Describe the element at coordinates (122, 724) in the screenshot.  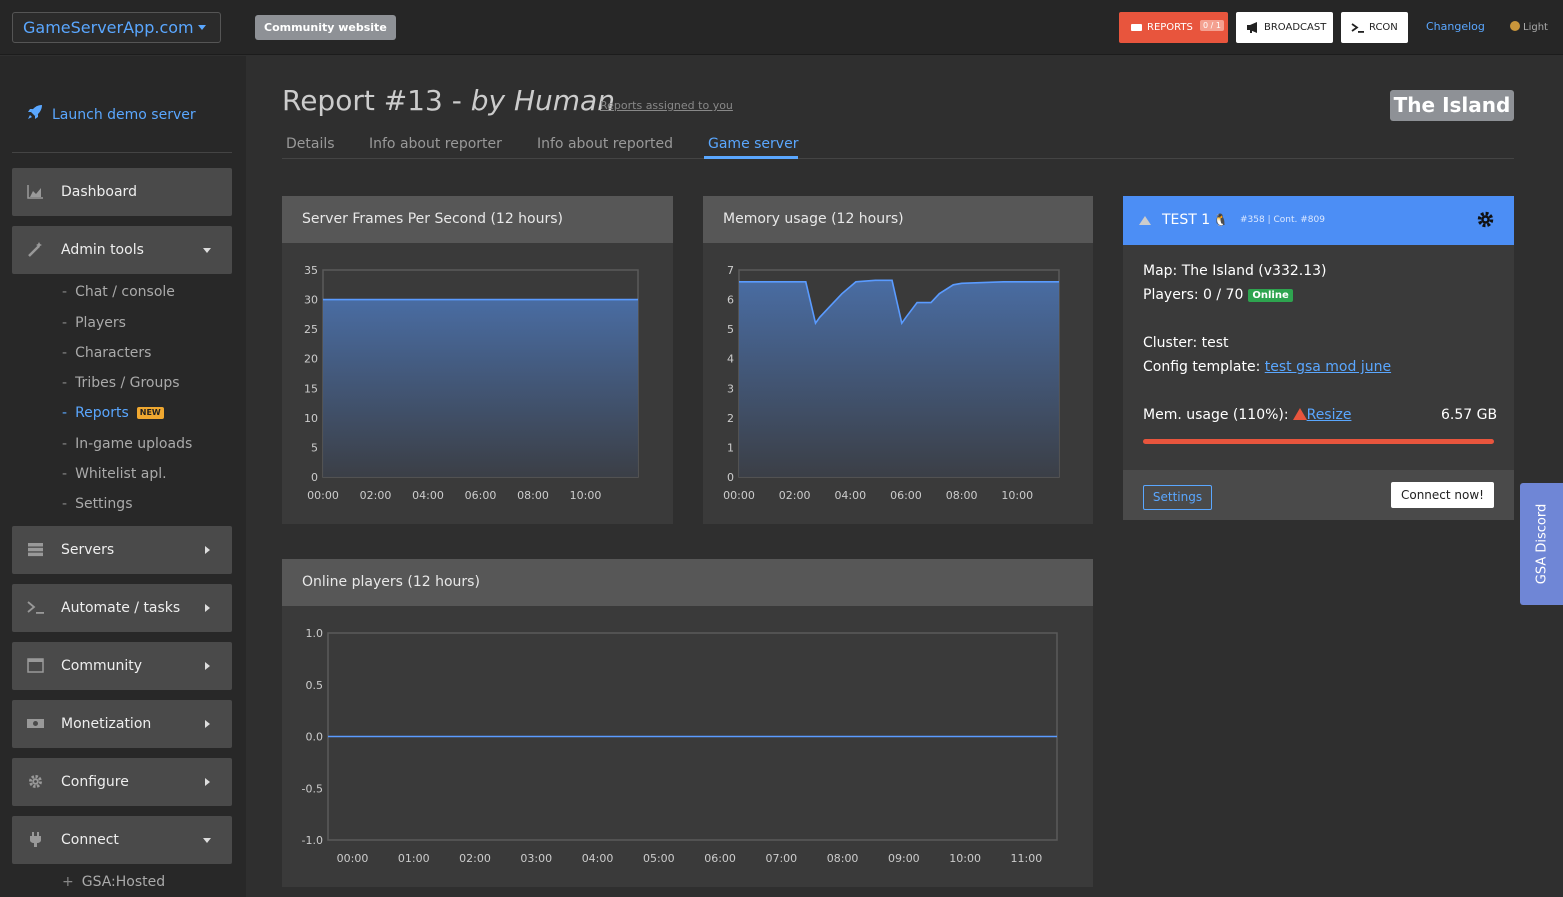
I see `sidebar-item-monetization: Monetization` at that location.